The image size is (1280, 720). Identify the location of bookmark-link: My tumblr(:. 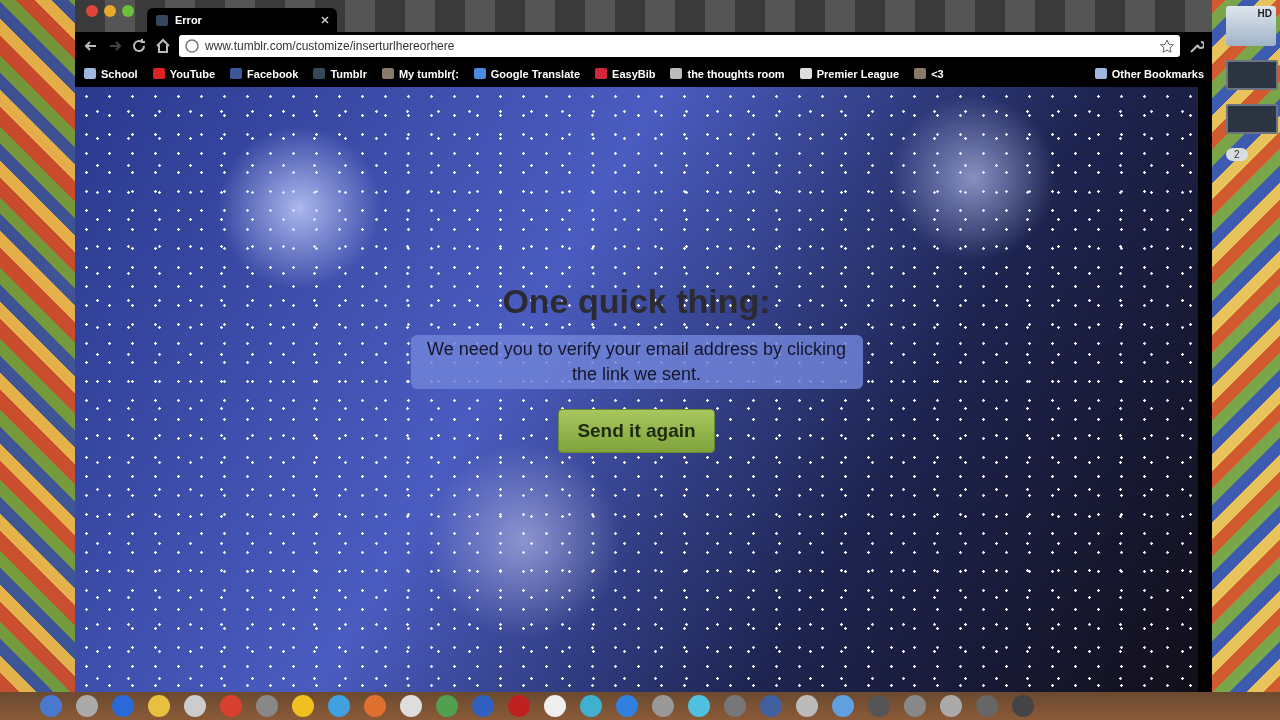
(419, 73).